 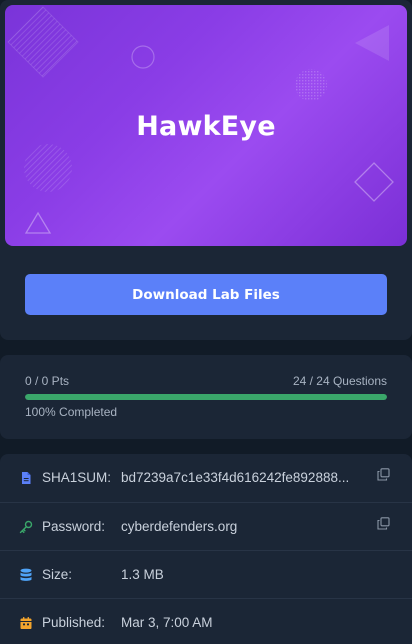 What do you see at coordinates (77, 477) in the screenshot?
I see `sha1sum-label: SHA1SUM:` at bounding box center [77, 477].